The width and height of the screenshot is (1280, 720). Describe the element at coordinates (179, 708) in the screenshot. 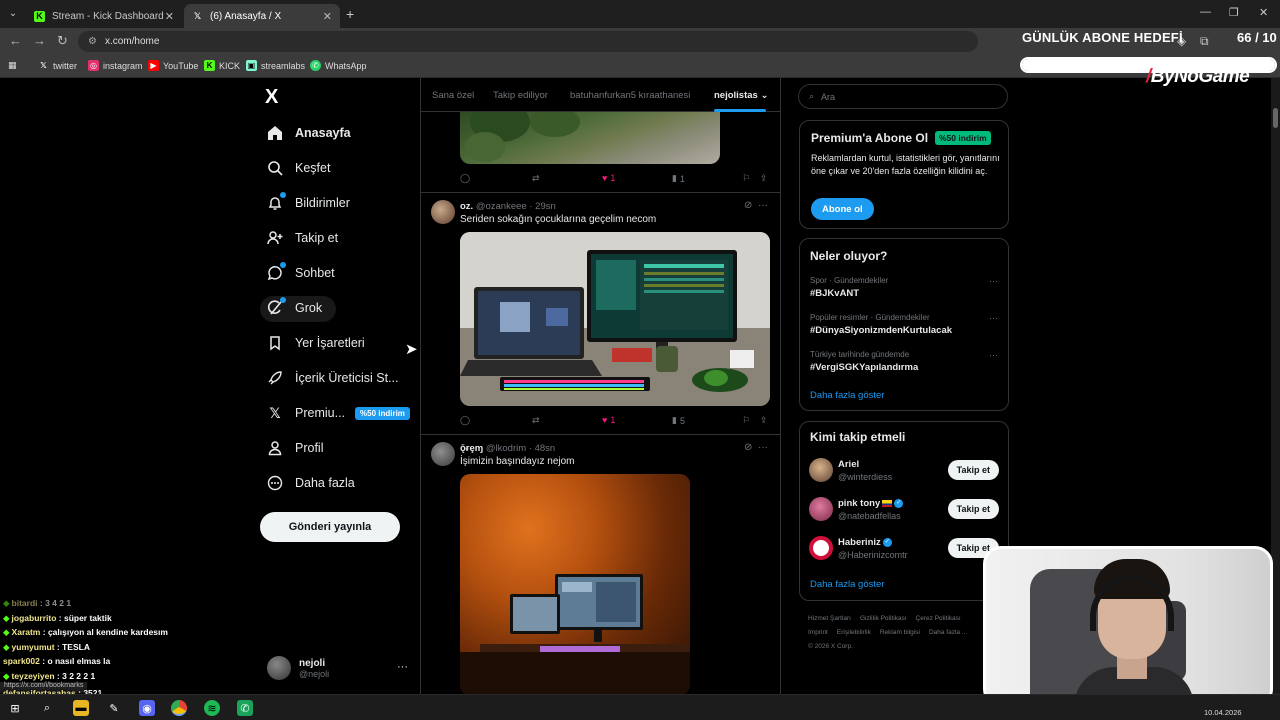

I see `chrome-icon` at that location.